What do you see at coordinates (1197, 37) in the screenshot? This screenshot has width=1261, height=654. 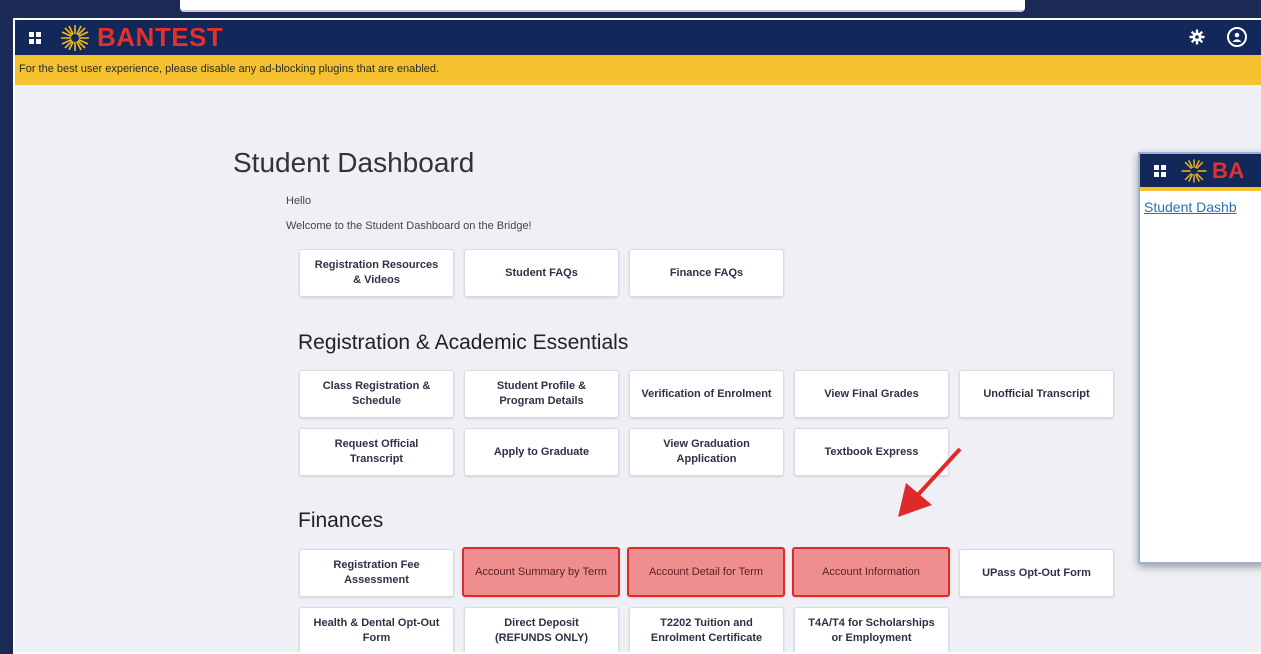 I see `gear-icon` at bounding box center [1197, 37].